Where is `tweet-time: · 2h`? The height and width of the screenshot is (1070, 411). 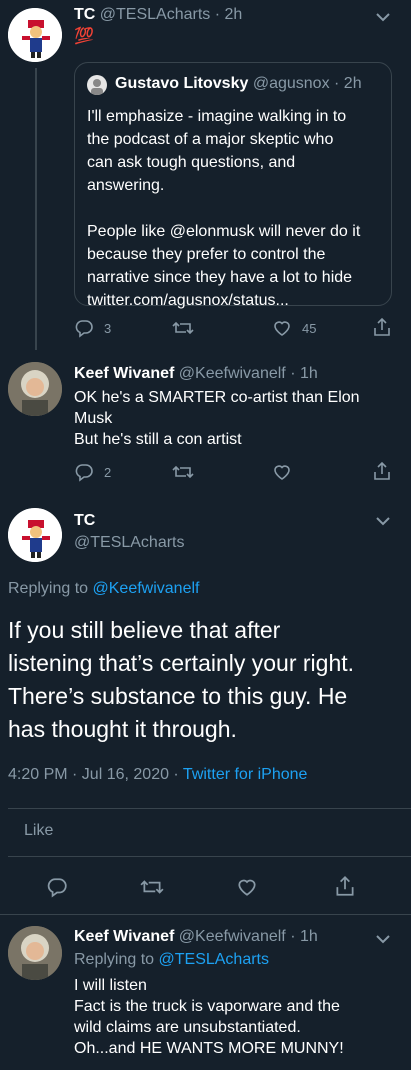
tweet-time: · 2h is located at coordinates (229, 14).